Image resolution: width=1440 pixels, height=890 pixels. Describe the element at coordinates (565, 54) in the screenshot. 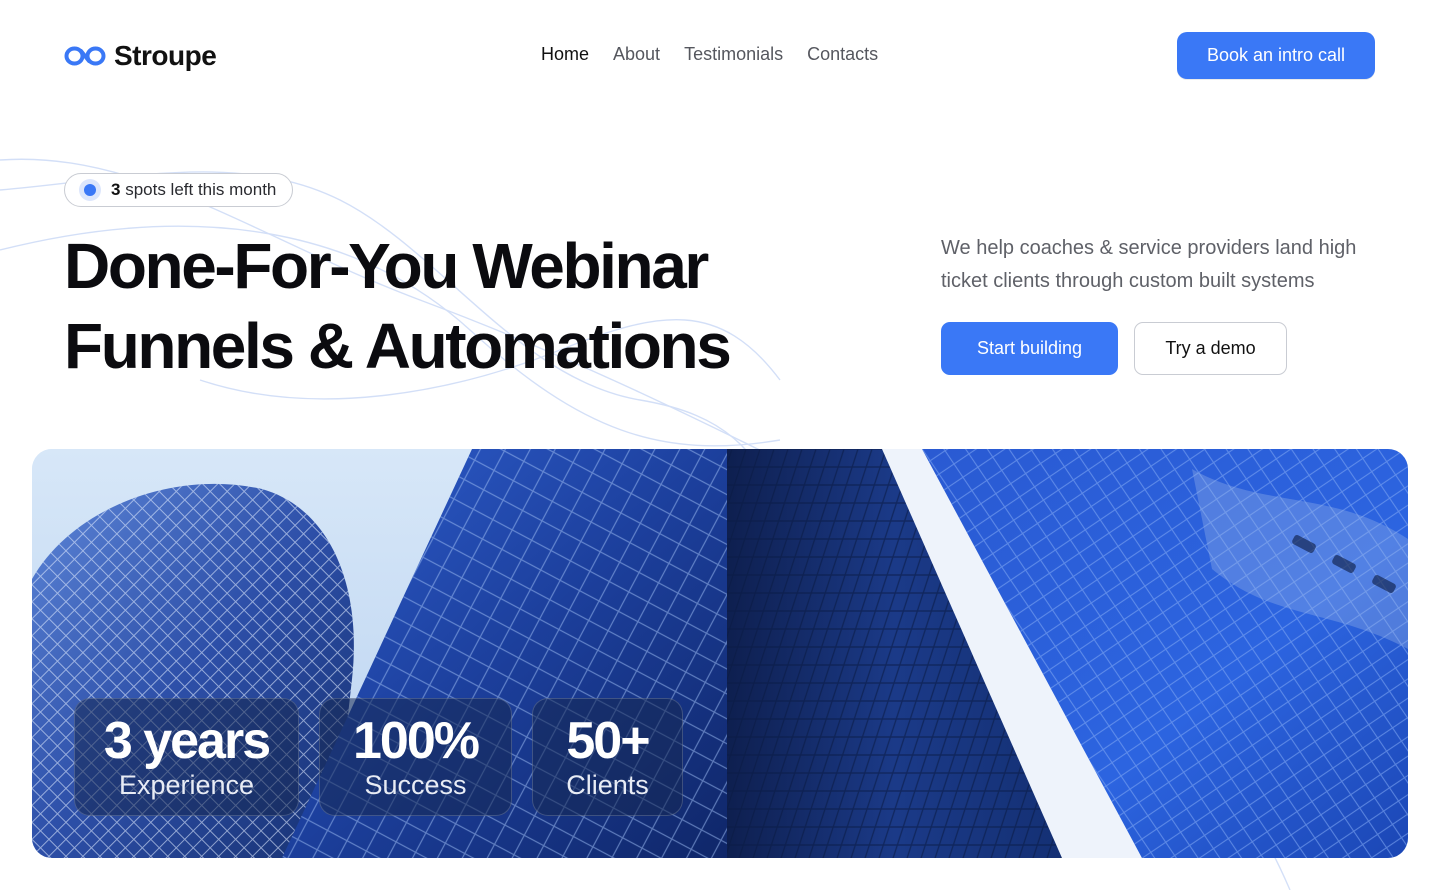

I see `nav-link-home: Home` at that location.